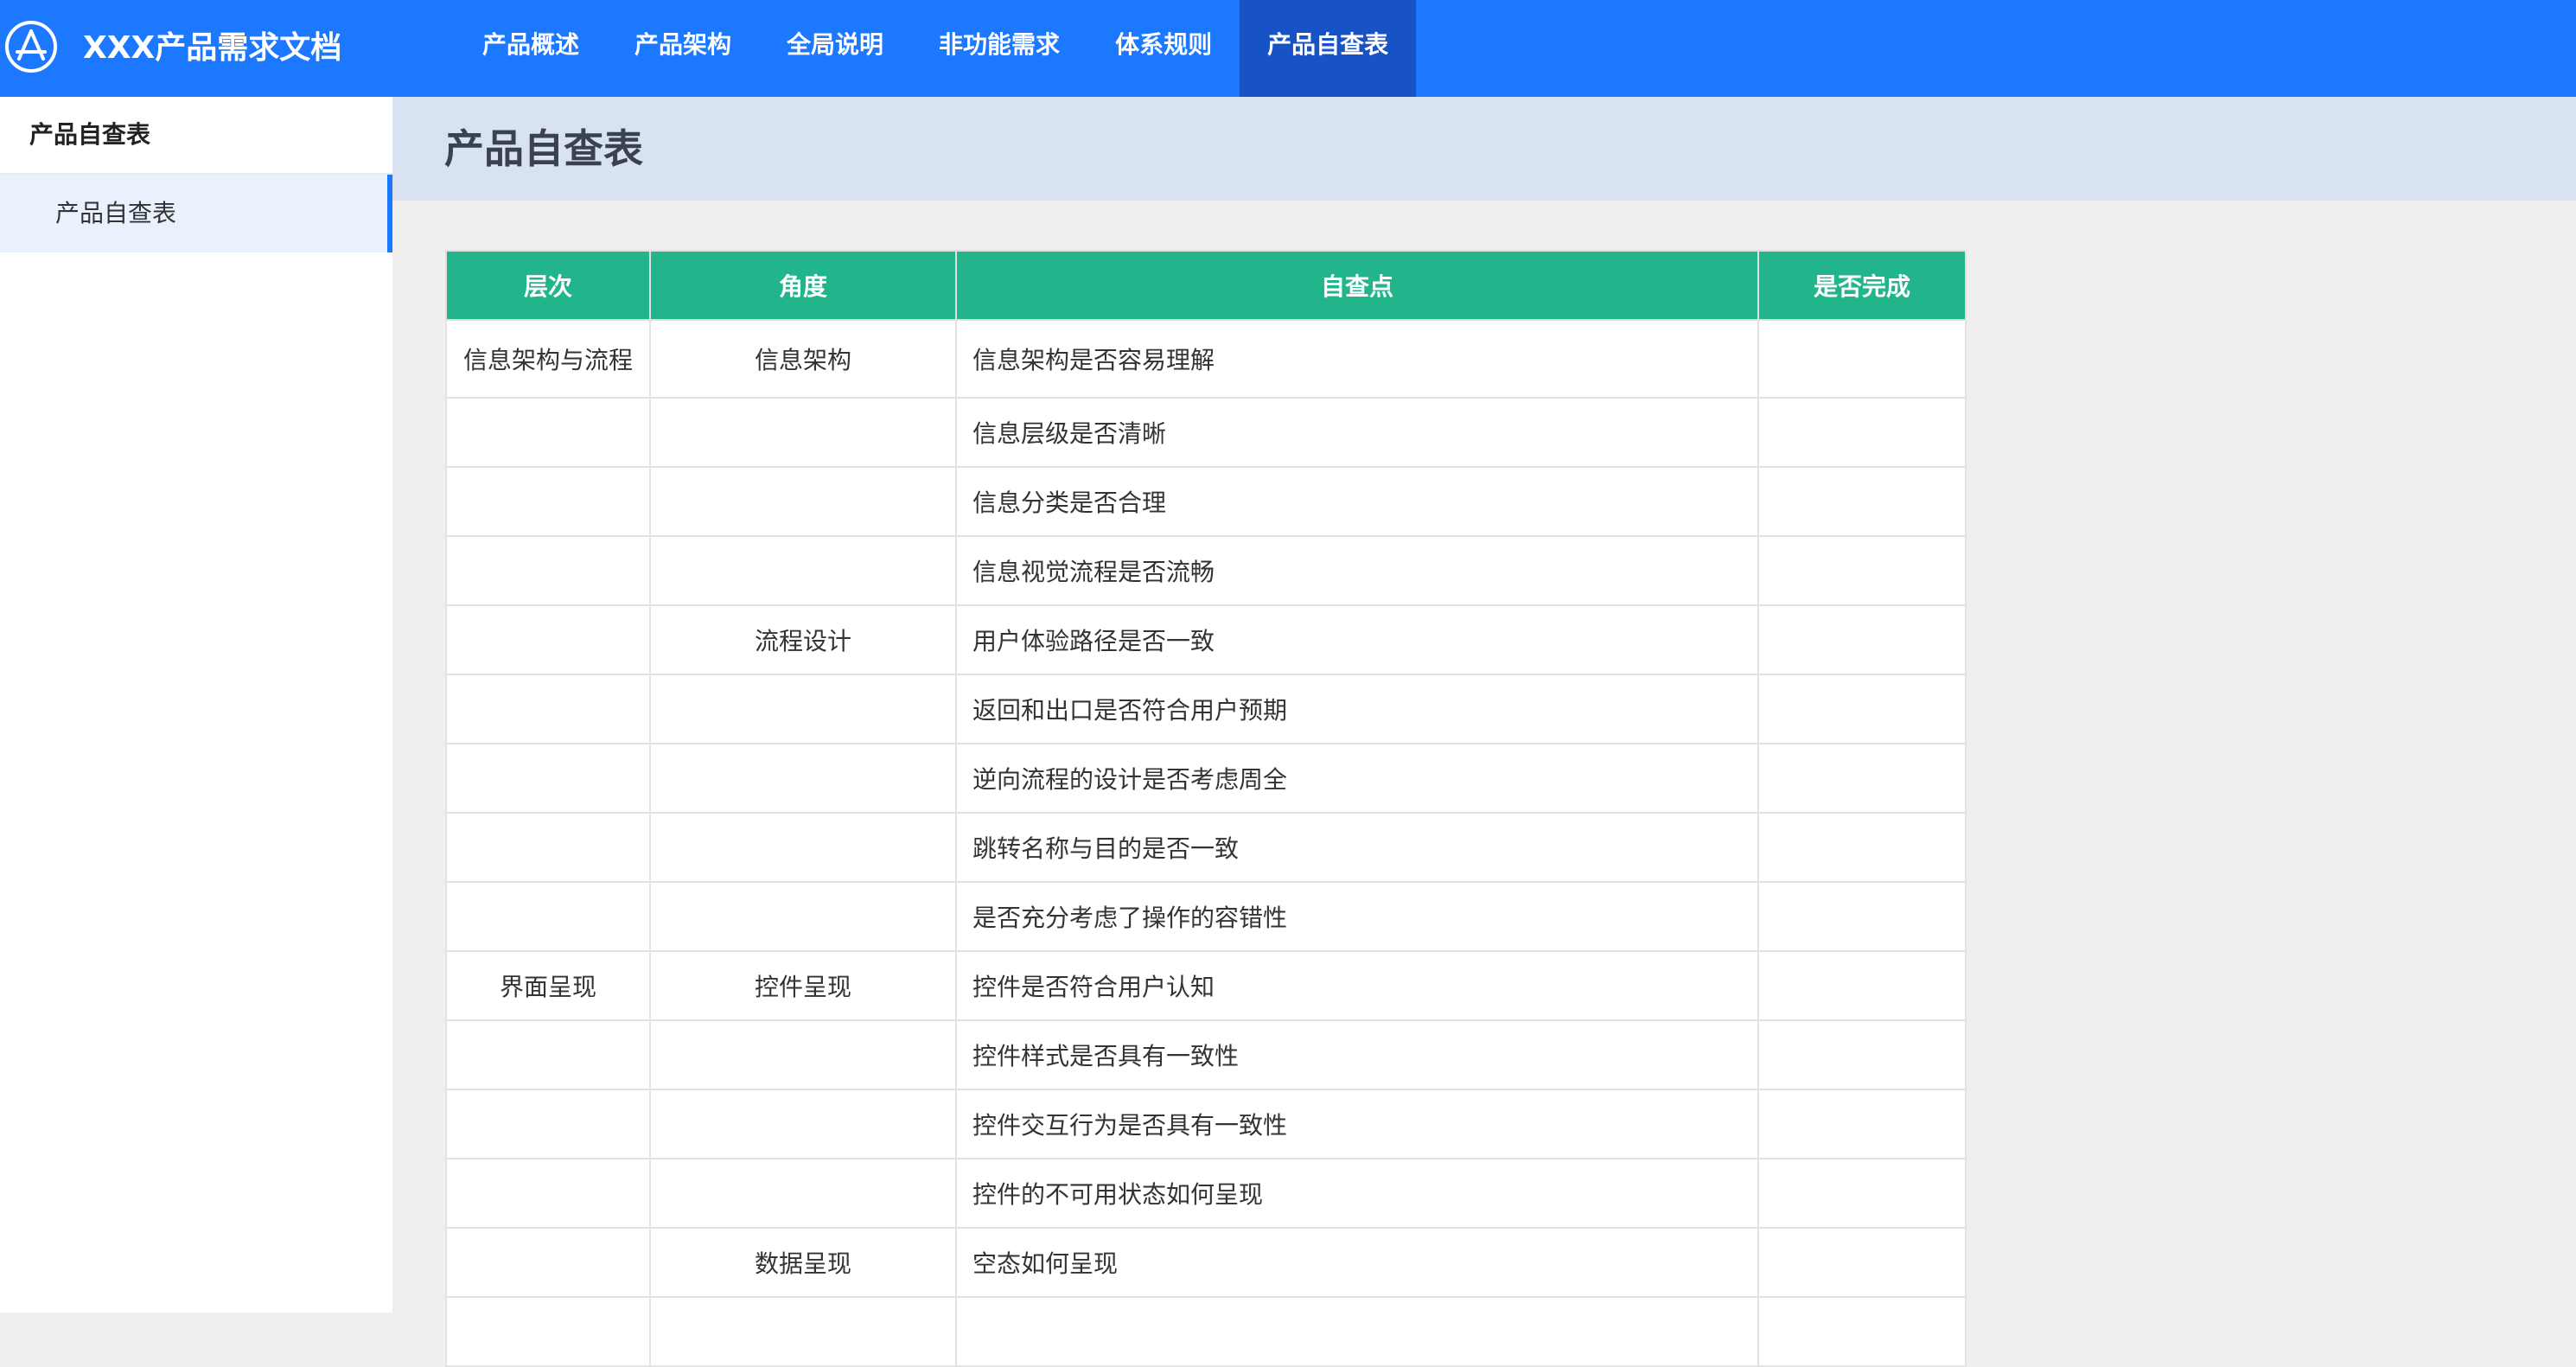 This screenshot has height=1367, width=2576. Describe the element at coordinates (803, 985) in the screenshot. I see `cell-angle: 控件呈现` at that location.